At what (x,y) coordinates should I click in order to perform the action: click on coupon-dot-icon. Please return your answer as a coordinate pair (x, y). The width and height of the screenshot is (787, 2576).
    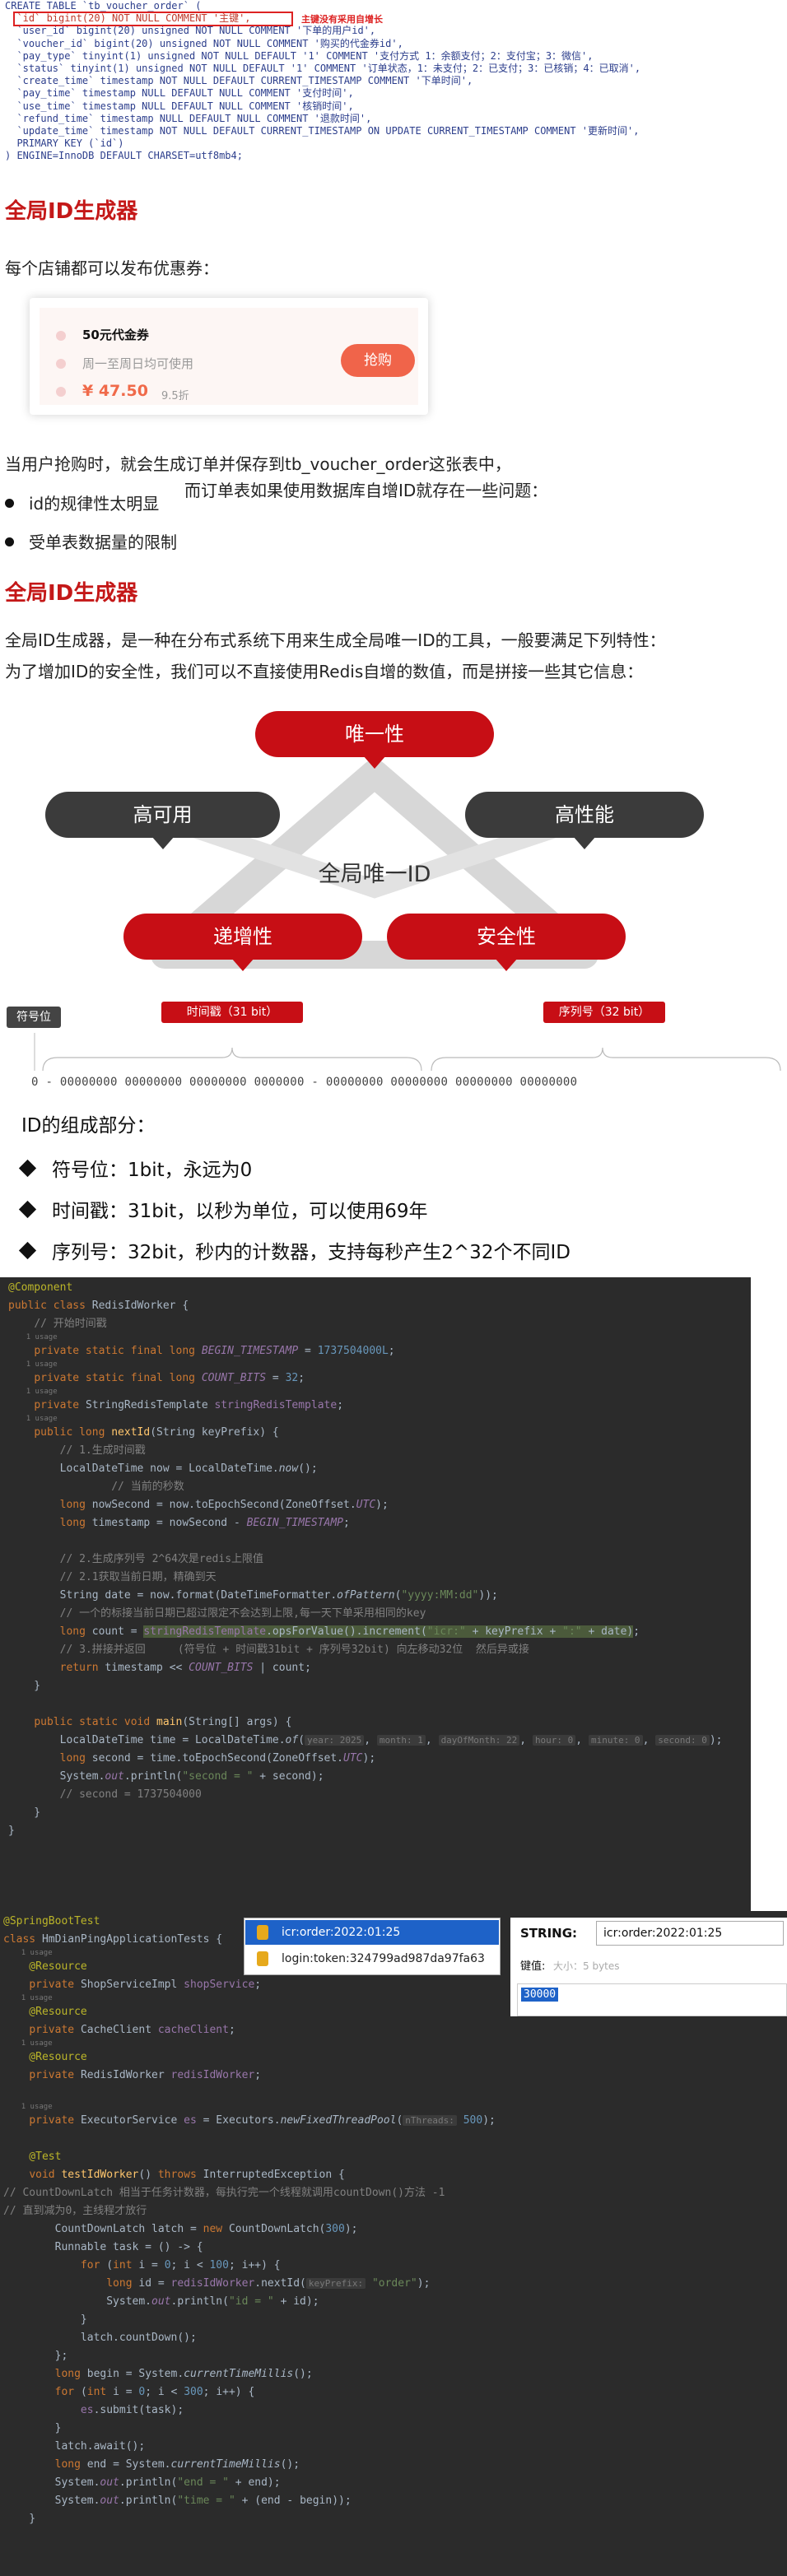
    Looking at the image, I should click on (61, 364).